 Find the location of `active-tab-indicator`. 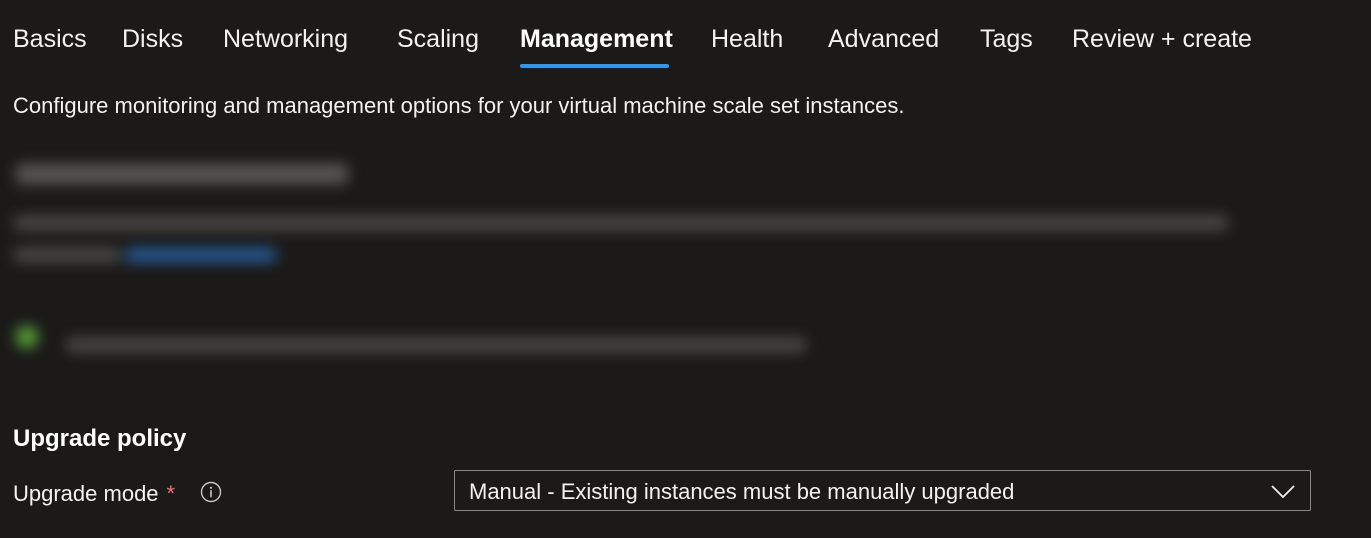

active-tab-indicator is located at coordinates (594, 66).